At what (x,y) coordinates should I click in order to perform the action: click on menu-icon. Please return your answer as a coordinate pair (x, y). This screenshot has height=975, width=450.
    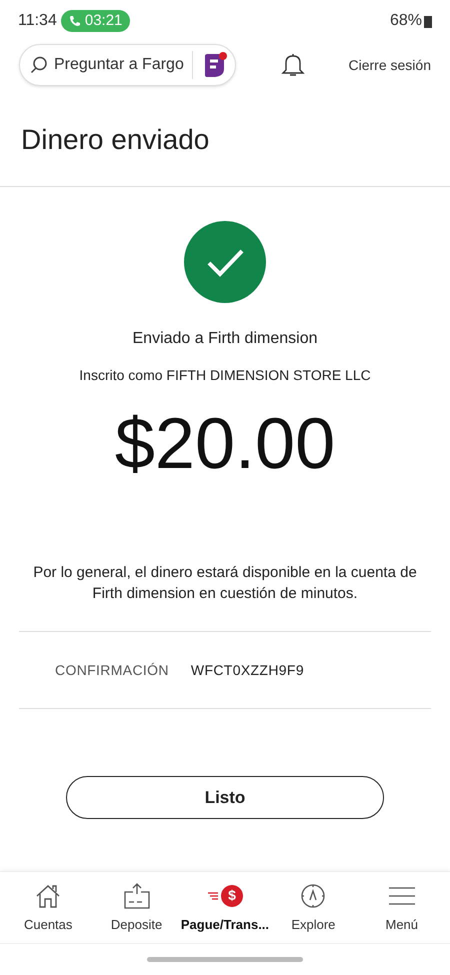
    Looking at the image, I should click on (402, 895).